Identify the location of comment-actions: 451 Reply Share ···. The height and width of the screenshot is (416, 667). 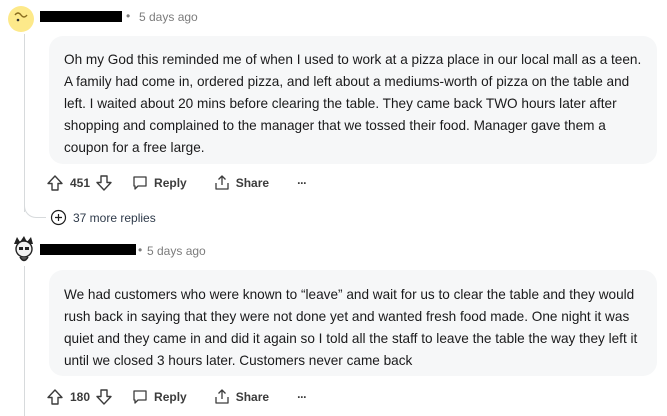
(176, 183).